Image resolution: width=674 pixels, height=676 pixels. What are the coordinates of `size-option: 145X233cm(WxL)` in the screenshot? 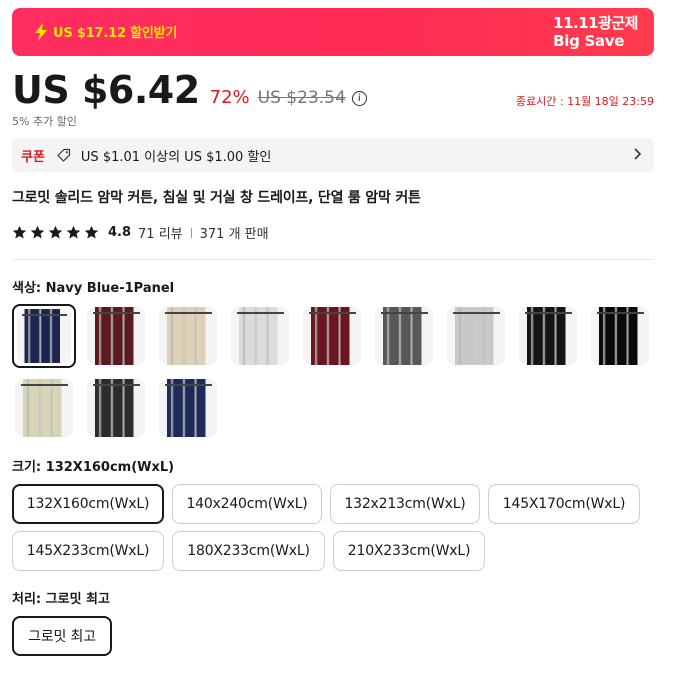 It's located at (88, 551).